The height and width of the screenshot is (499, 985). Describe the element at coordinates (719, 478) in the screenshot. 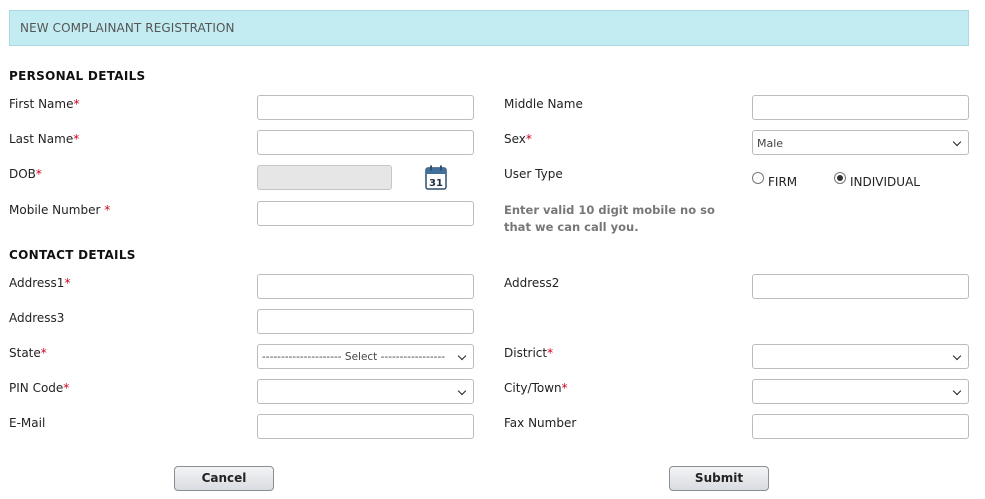

I see `submit-button: Submit` at that location.